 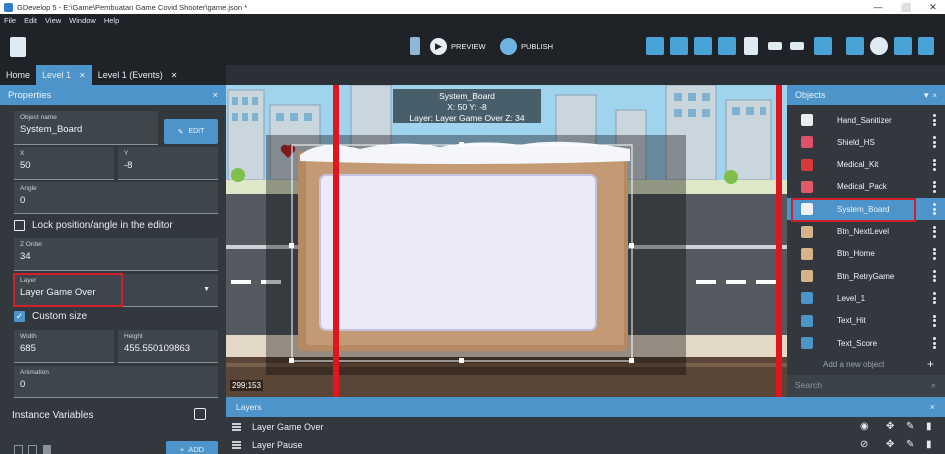 I want to click on trash-icon, so click(x=47, y=449).